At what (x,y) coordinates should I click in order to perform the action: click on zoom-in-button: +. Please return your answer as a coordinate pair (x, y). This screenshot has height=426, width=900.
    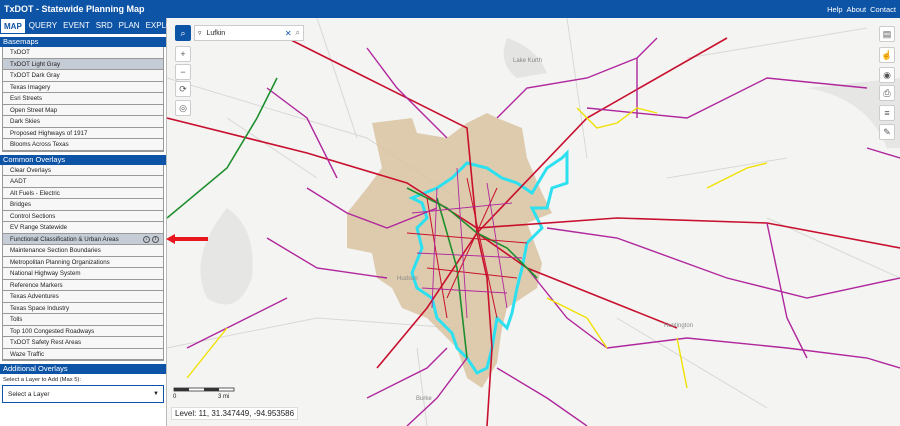
    Looking at the image, I should click on (183, 54).